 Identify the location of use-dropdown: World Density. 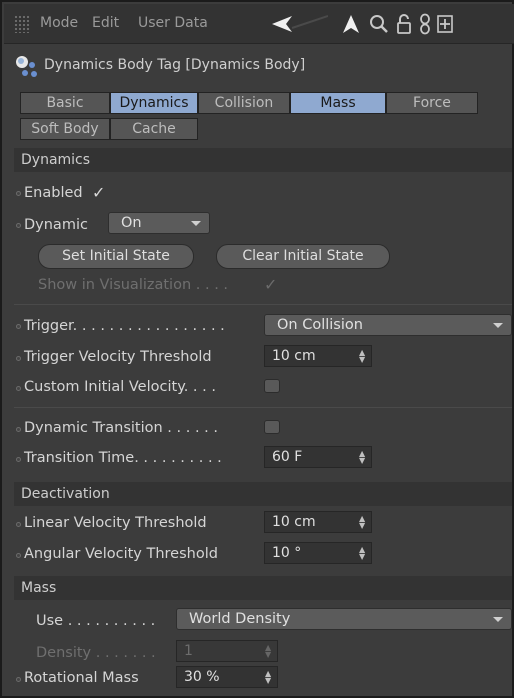
(344, 619).